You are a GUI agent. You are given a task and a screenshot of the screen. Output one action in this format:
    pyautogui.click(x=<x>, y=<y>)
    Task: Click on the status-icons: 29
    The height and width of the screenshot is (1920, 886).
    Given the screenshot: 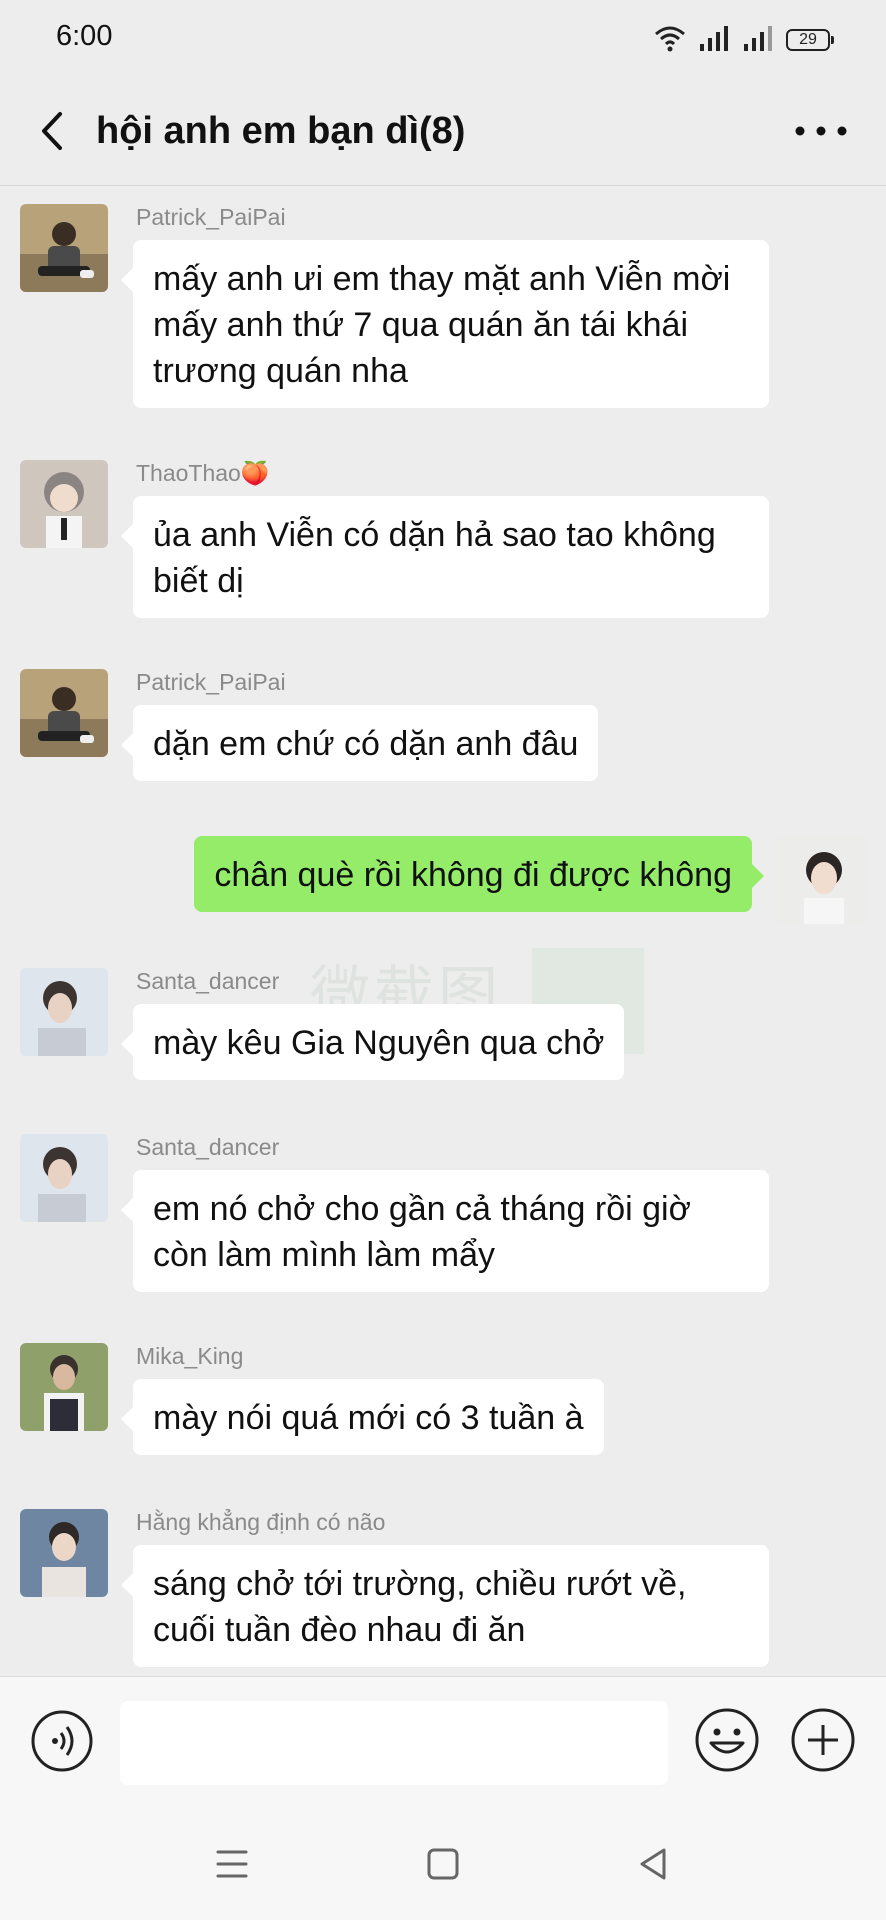 What is the action you would take?
    pyautogui.click(x=744, y=40)
    